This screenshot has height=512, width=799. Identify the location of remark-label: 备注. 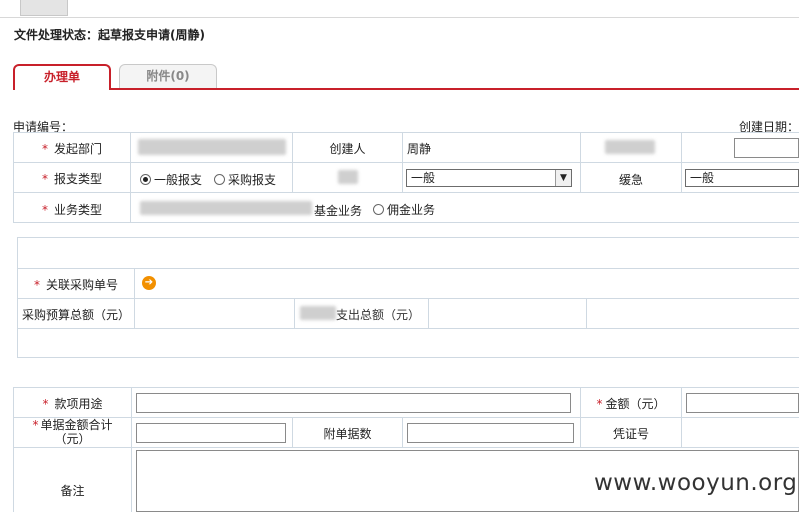
(72, 491).